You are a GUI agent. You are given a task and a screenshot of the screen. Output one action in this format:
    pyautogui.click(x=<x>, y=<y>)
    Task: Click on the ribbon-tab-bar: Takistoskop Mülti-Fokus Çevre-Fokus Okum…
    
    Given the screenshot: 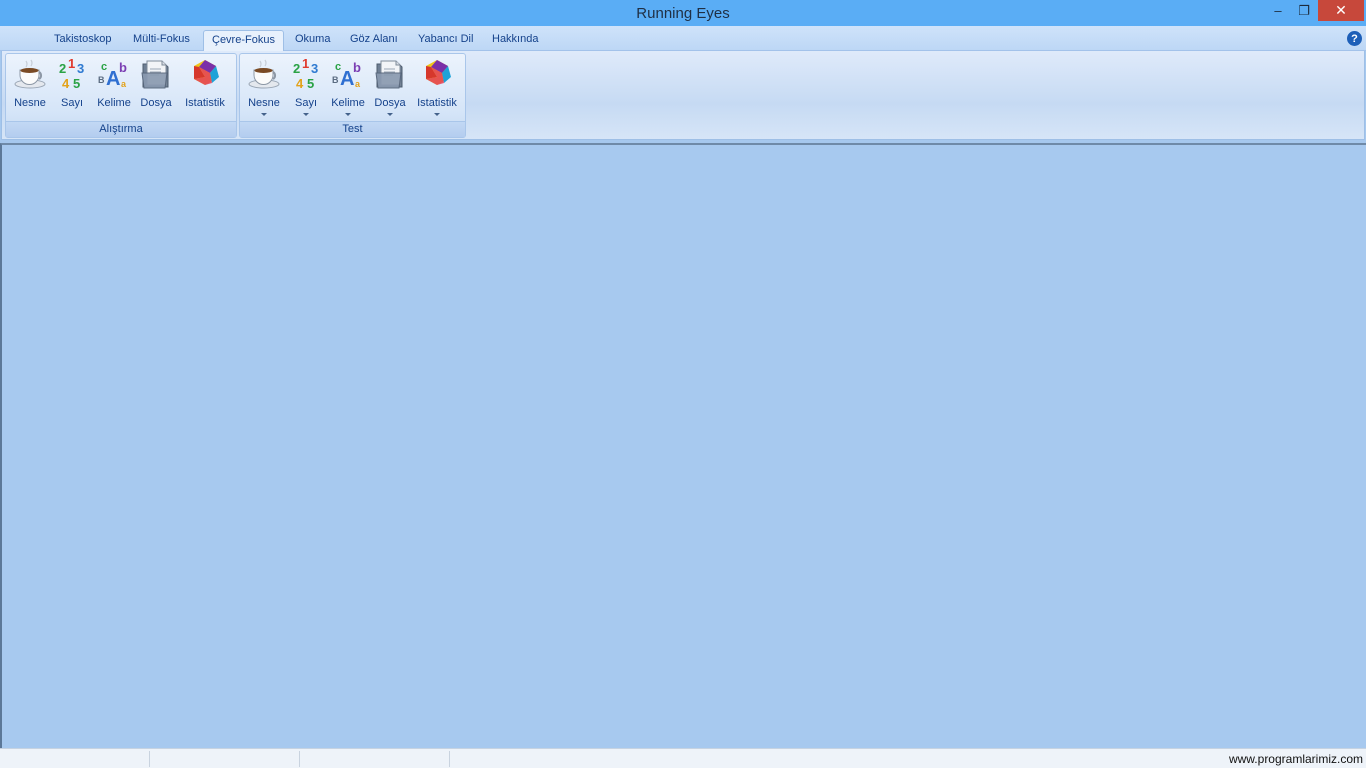 What is the action you would take?
    pyautogui.click(x=683, y=38)
    